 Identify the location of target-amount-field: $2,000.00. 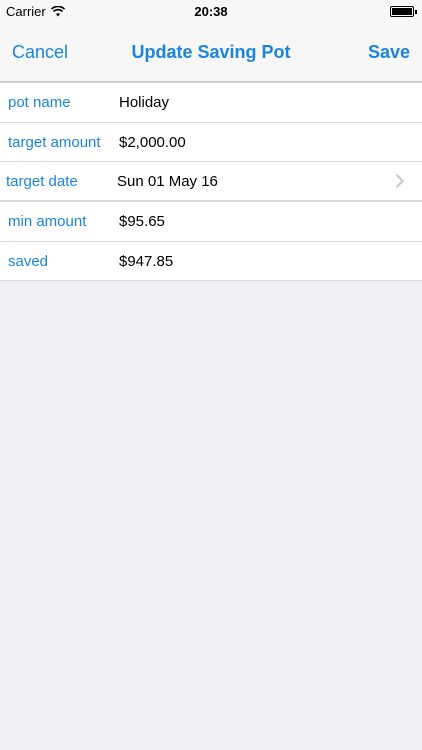
(152, 142).